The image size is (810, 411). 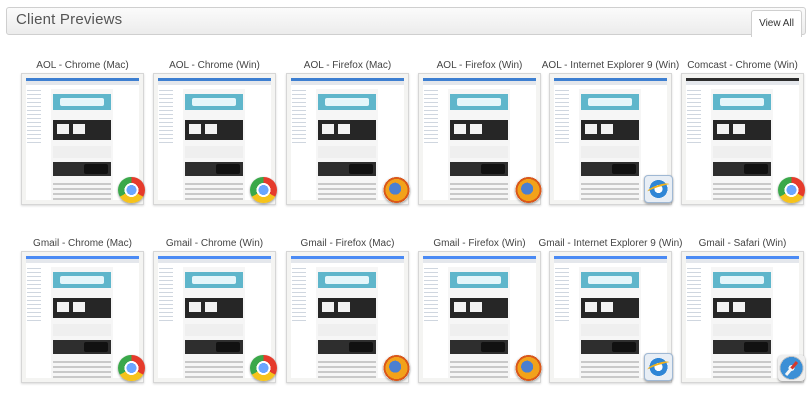 I want to click on client-label: Gmail - Firefox (Win), so click(x=479, y=243).